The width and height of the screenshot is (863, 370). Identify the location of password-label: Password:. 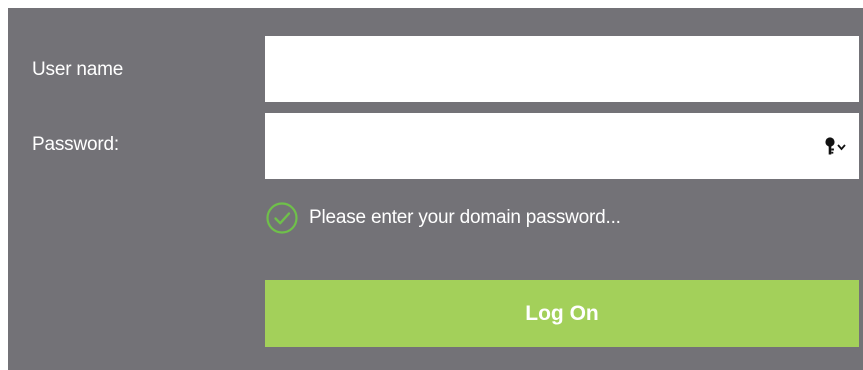
(75, 144).